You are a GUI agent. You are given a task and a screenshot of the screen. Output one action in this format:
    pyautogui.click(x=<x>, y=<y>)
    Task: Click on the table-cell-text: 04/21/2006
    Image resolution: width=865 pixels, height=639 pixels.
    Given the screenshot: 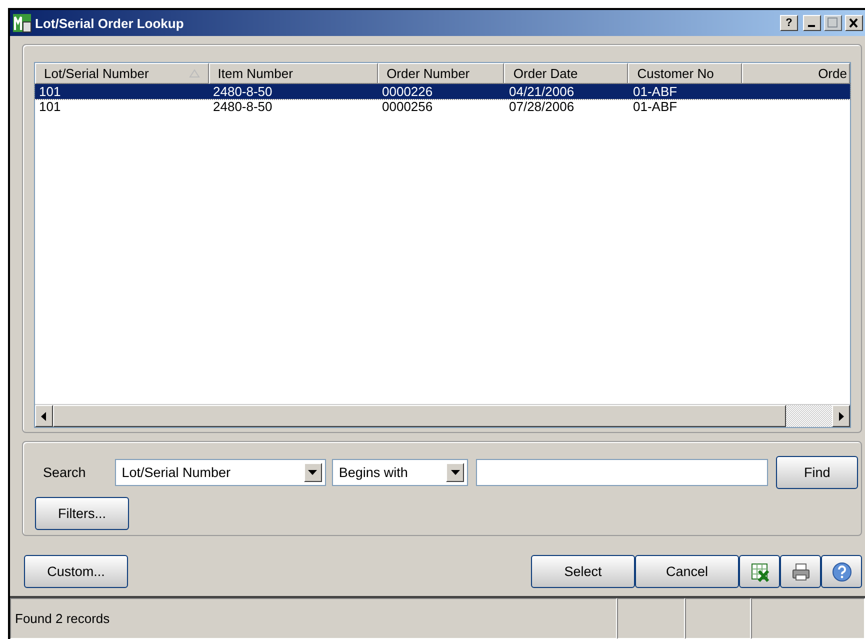 What is the action you would take?
    pyautogui.click(x=542, y=91)
    